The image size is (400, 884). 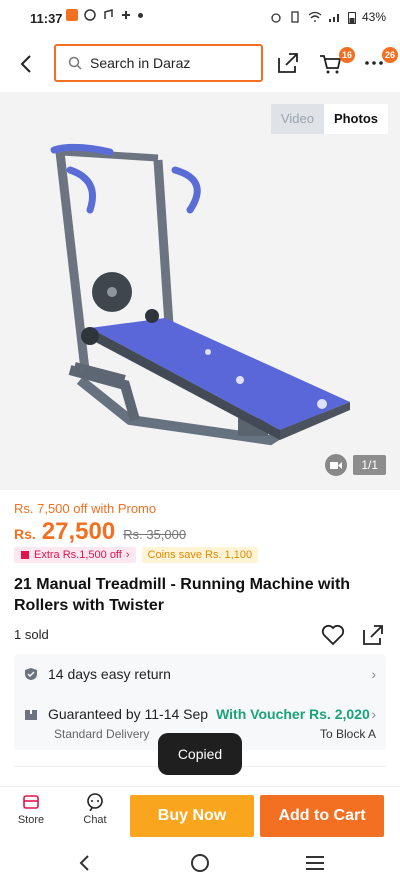 I want to click on notification-icons, so click(x=104, y=15).